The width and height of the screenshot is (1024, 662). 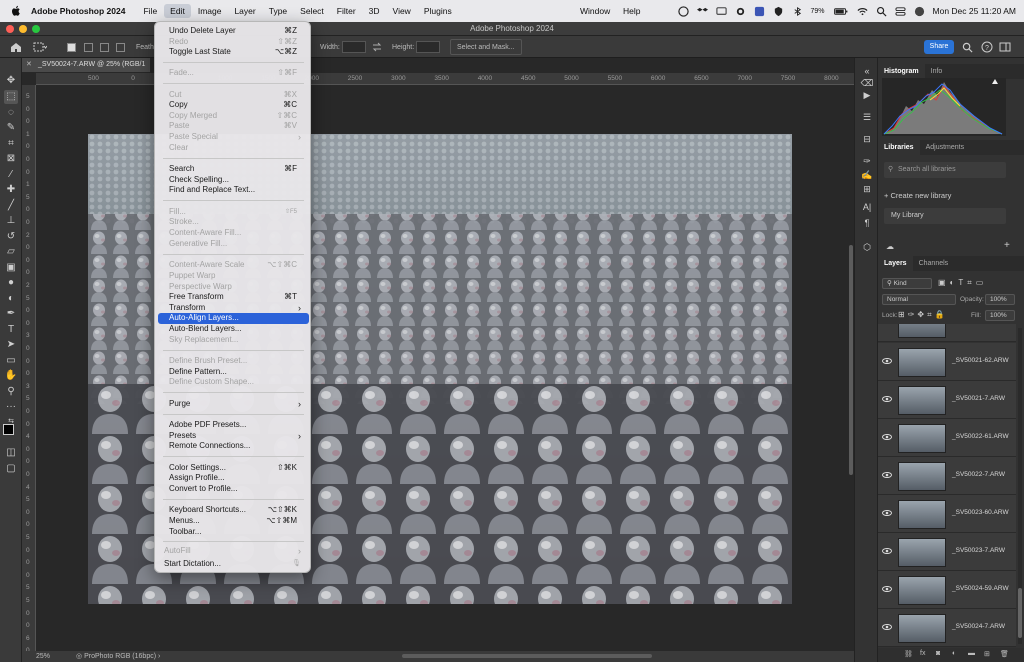 I want to click on brushes-panel-icon: ✍, so click(x=867, y=175).